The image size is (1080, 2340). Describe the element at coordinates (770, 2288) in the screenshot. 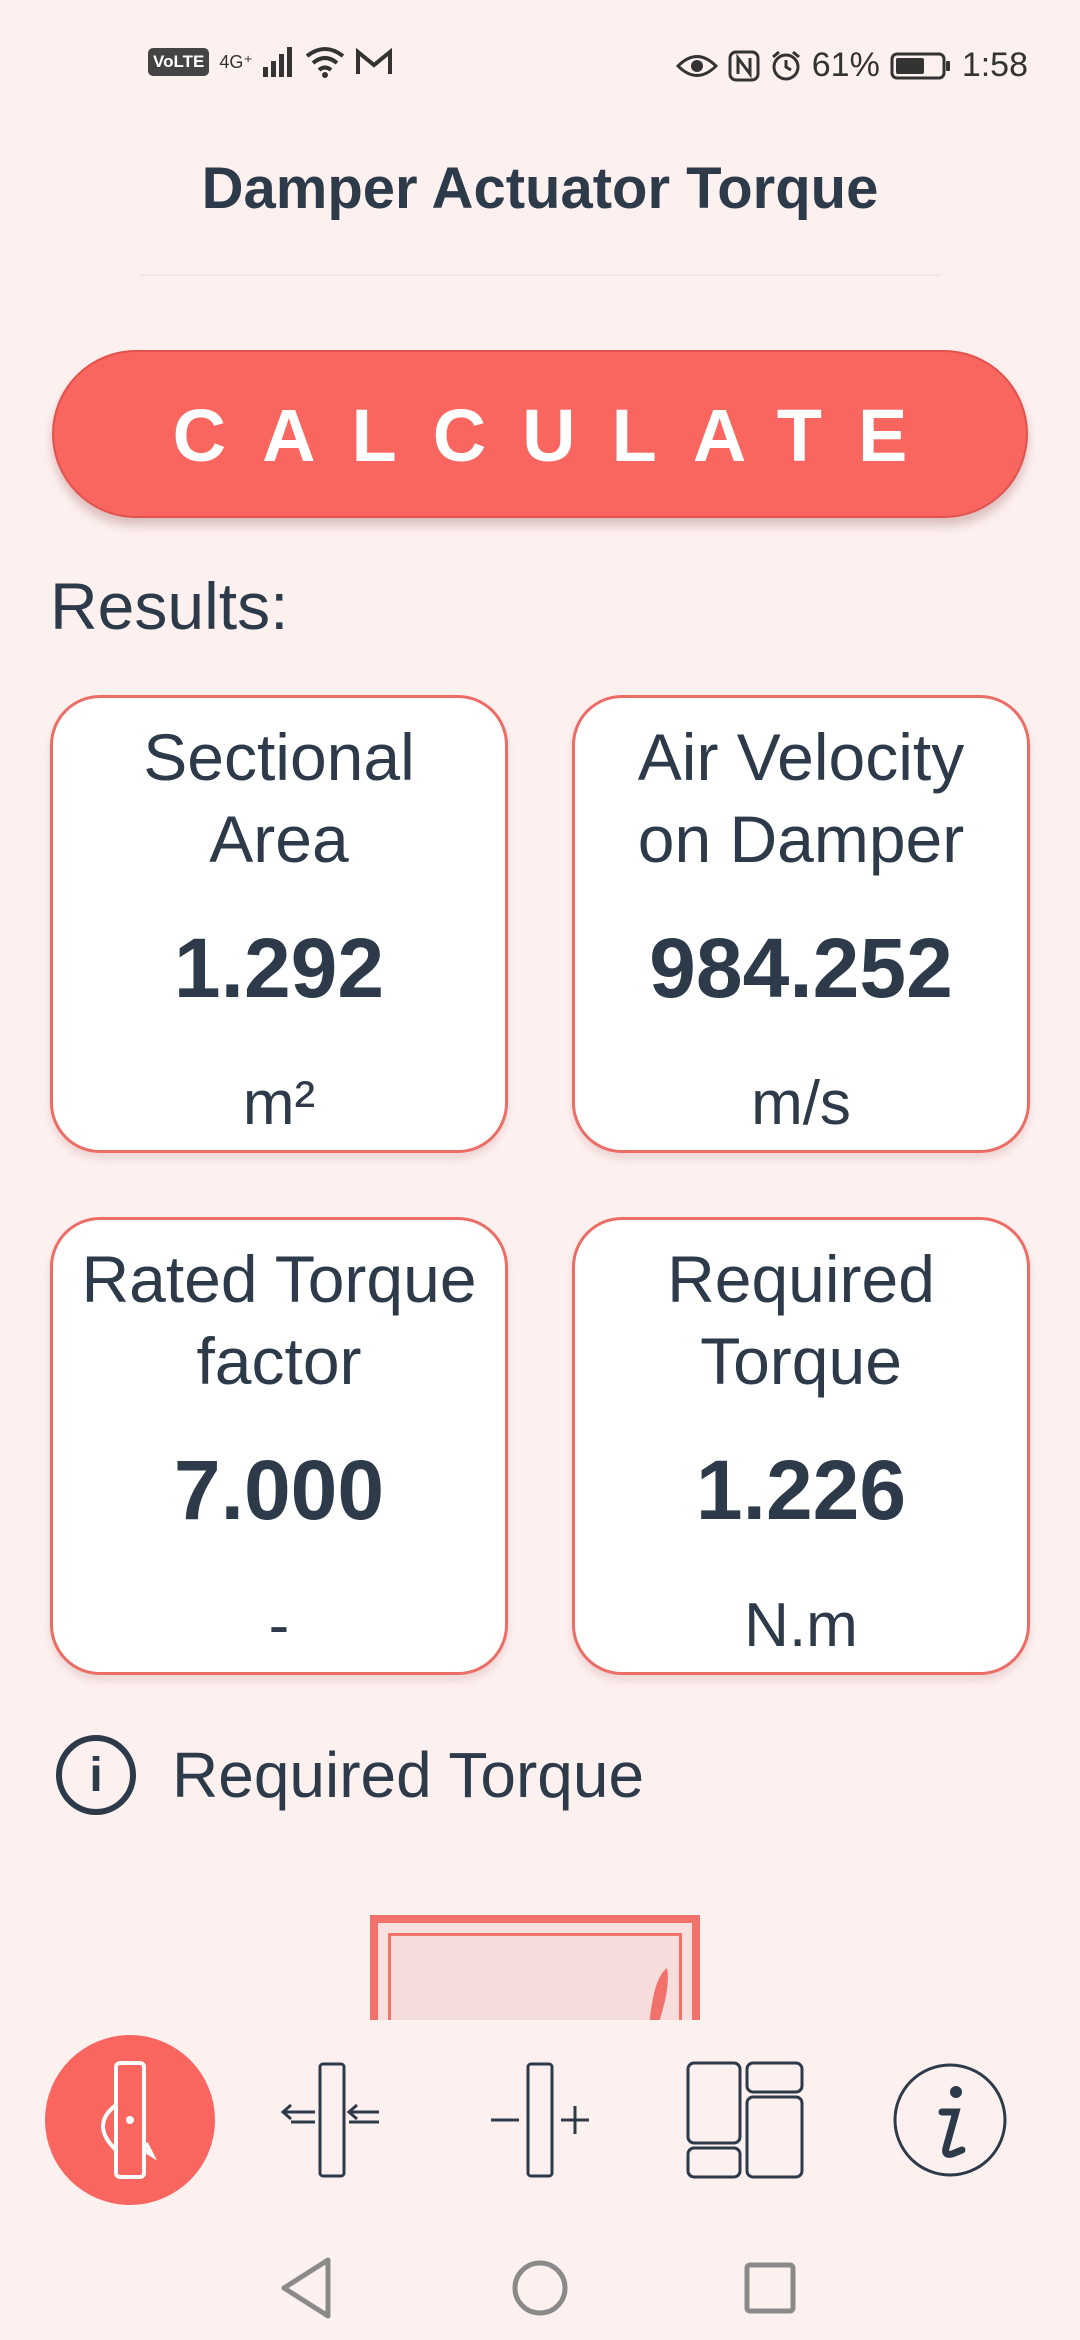

I see `recents-icon` at that location.